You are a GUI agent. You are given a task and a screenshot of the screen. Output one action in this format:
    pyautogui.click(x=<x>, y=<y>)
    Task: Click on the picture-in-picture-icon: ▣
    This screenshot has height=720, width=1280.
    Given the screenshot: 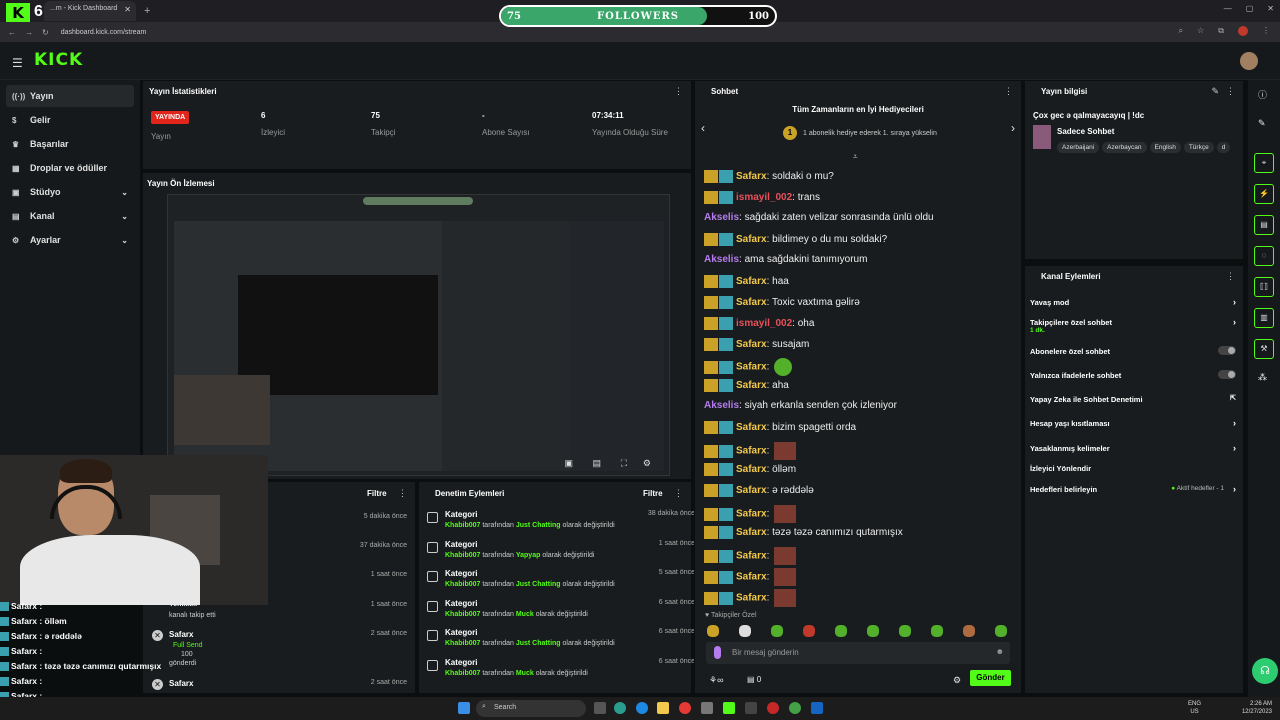 What is the action you would take?
    pyautogui.click(x=568, y=463)
    